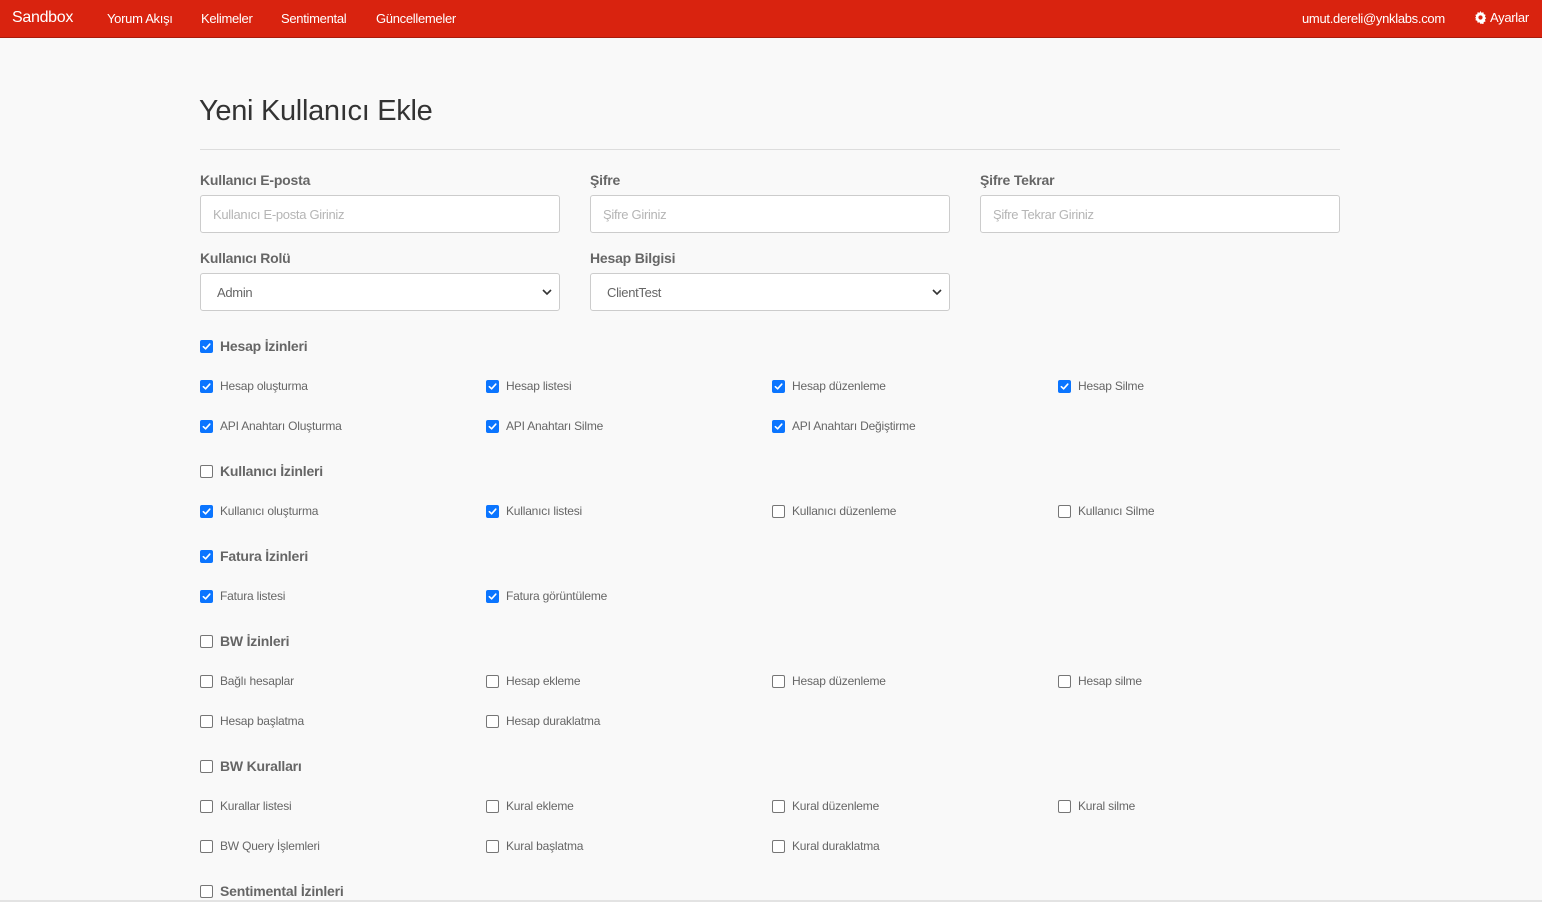 The image size is (1542, 902). I want to click on permission-label: Kural başlatma, so click(545, 846).